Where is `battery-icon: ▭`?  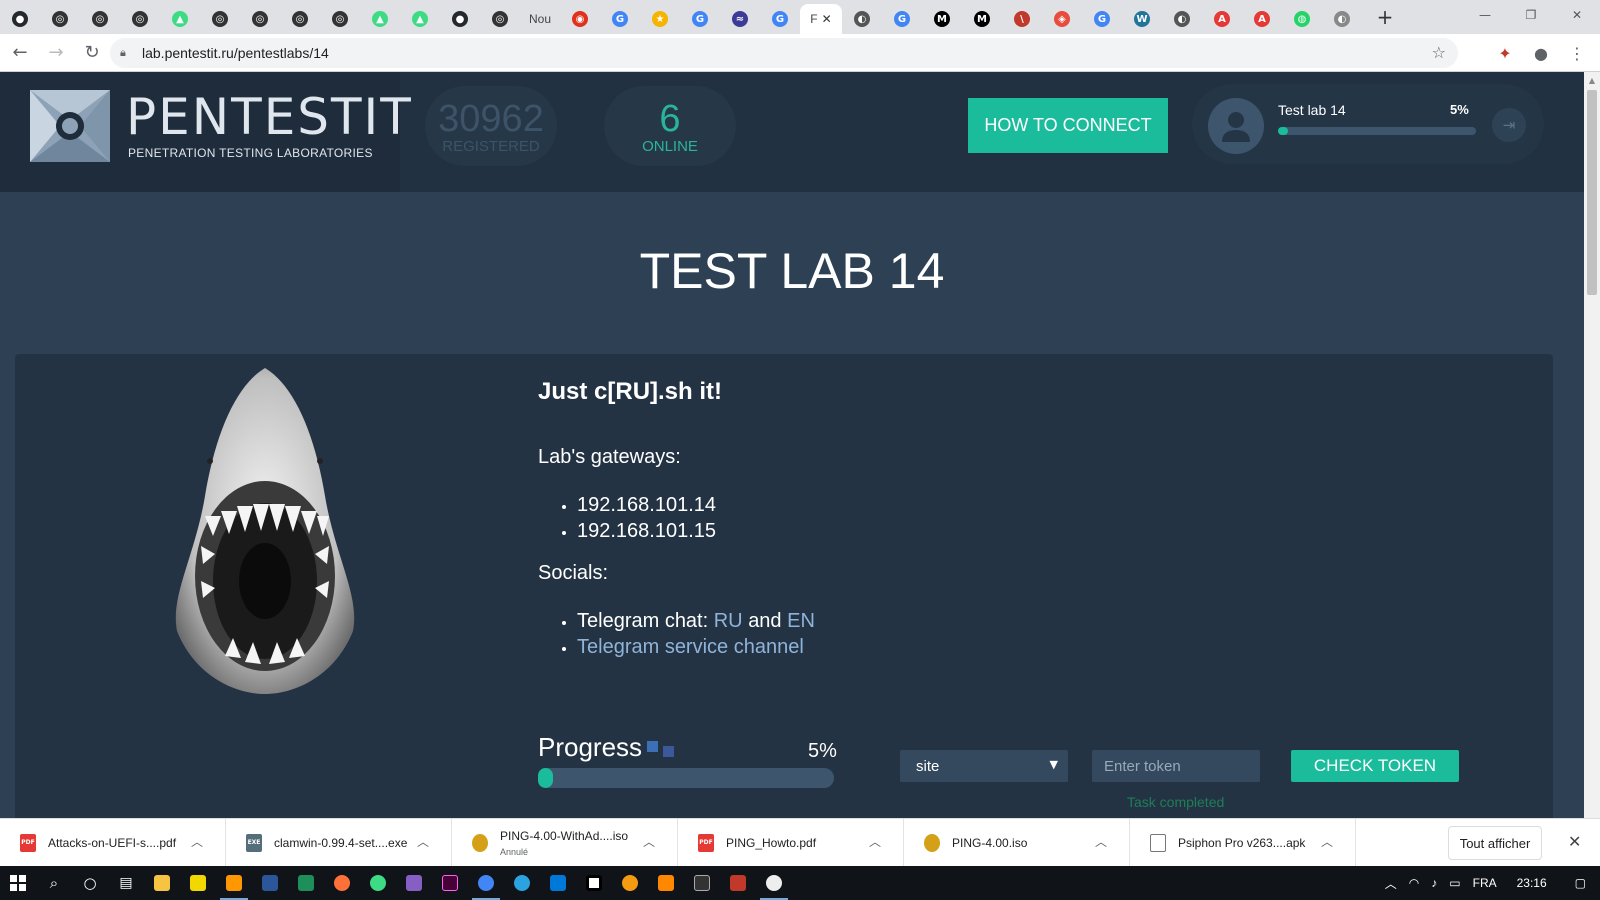
battery-icon: ▭ is located at coordinates (1454, 883).